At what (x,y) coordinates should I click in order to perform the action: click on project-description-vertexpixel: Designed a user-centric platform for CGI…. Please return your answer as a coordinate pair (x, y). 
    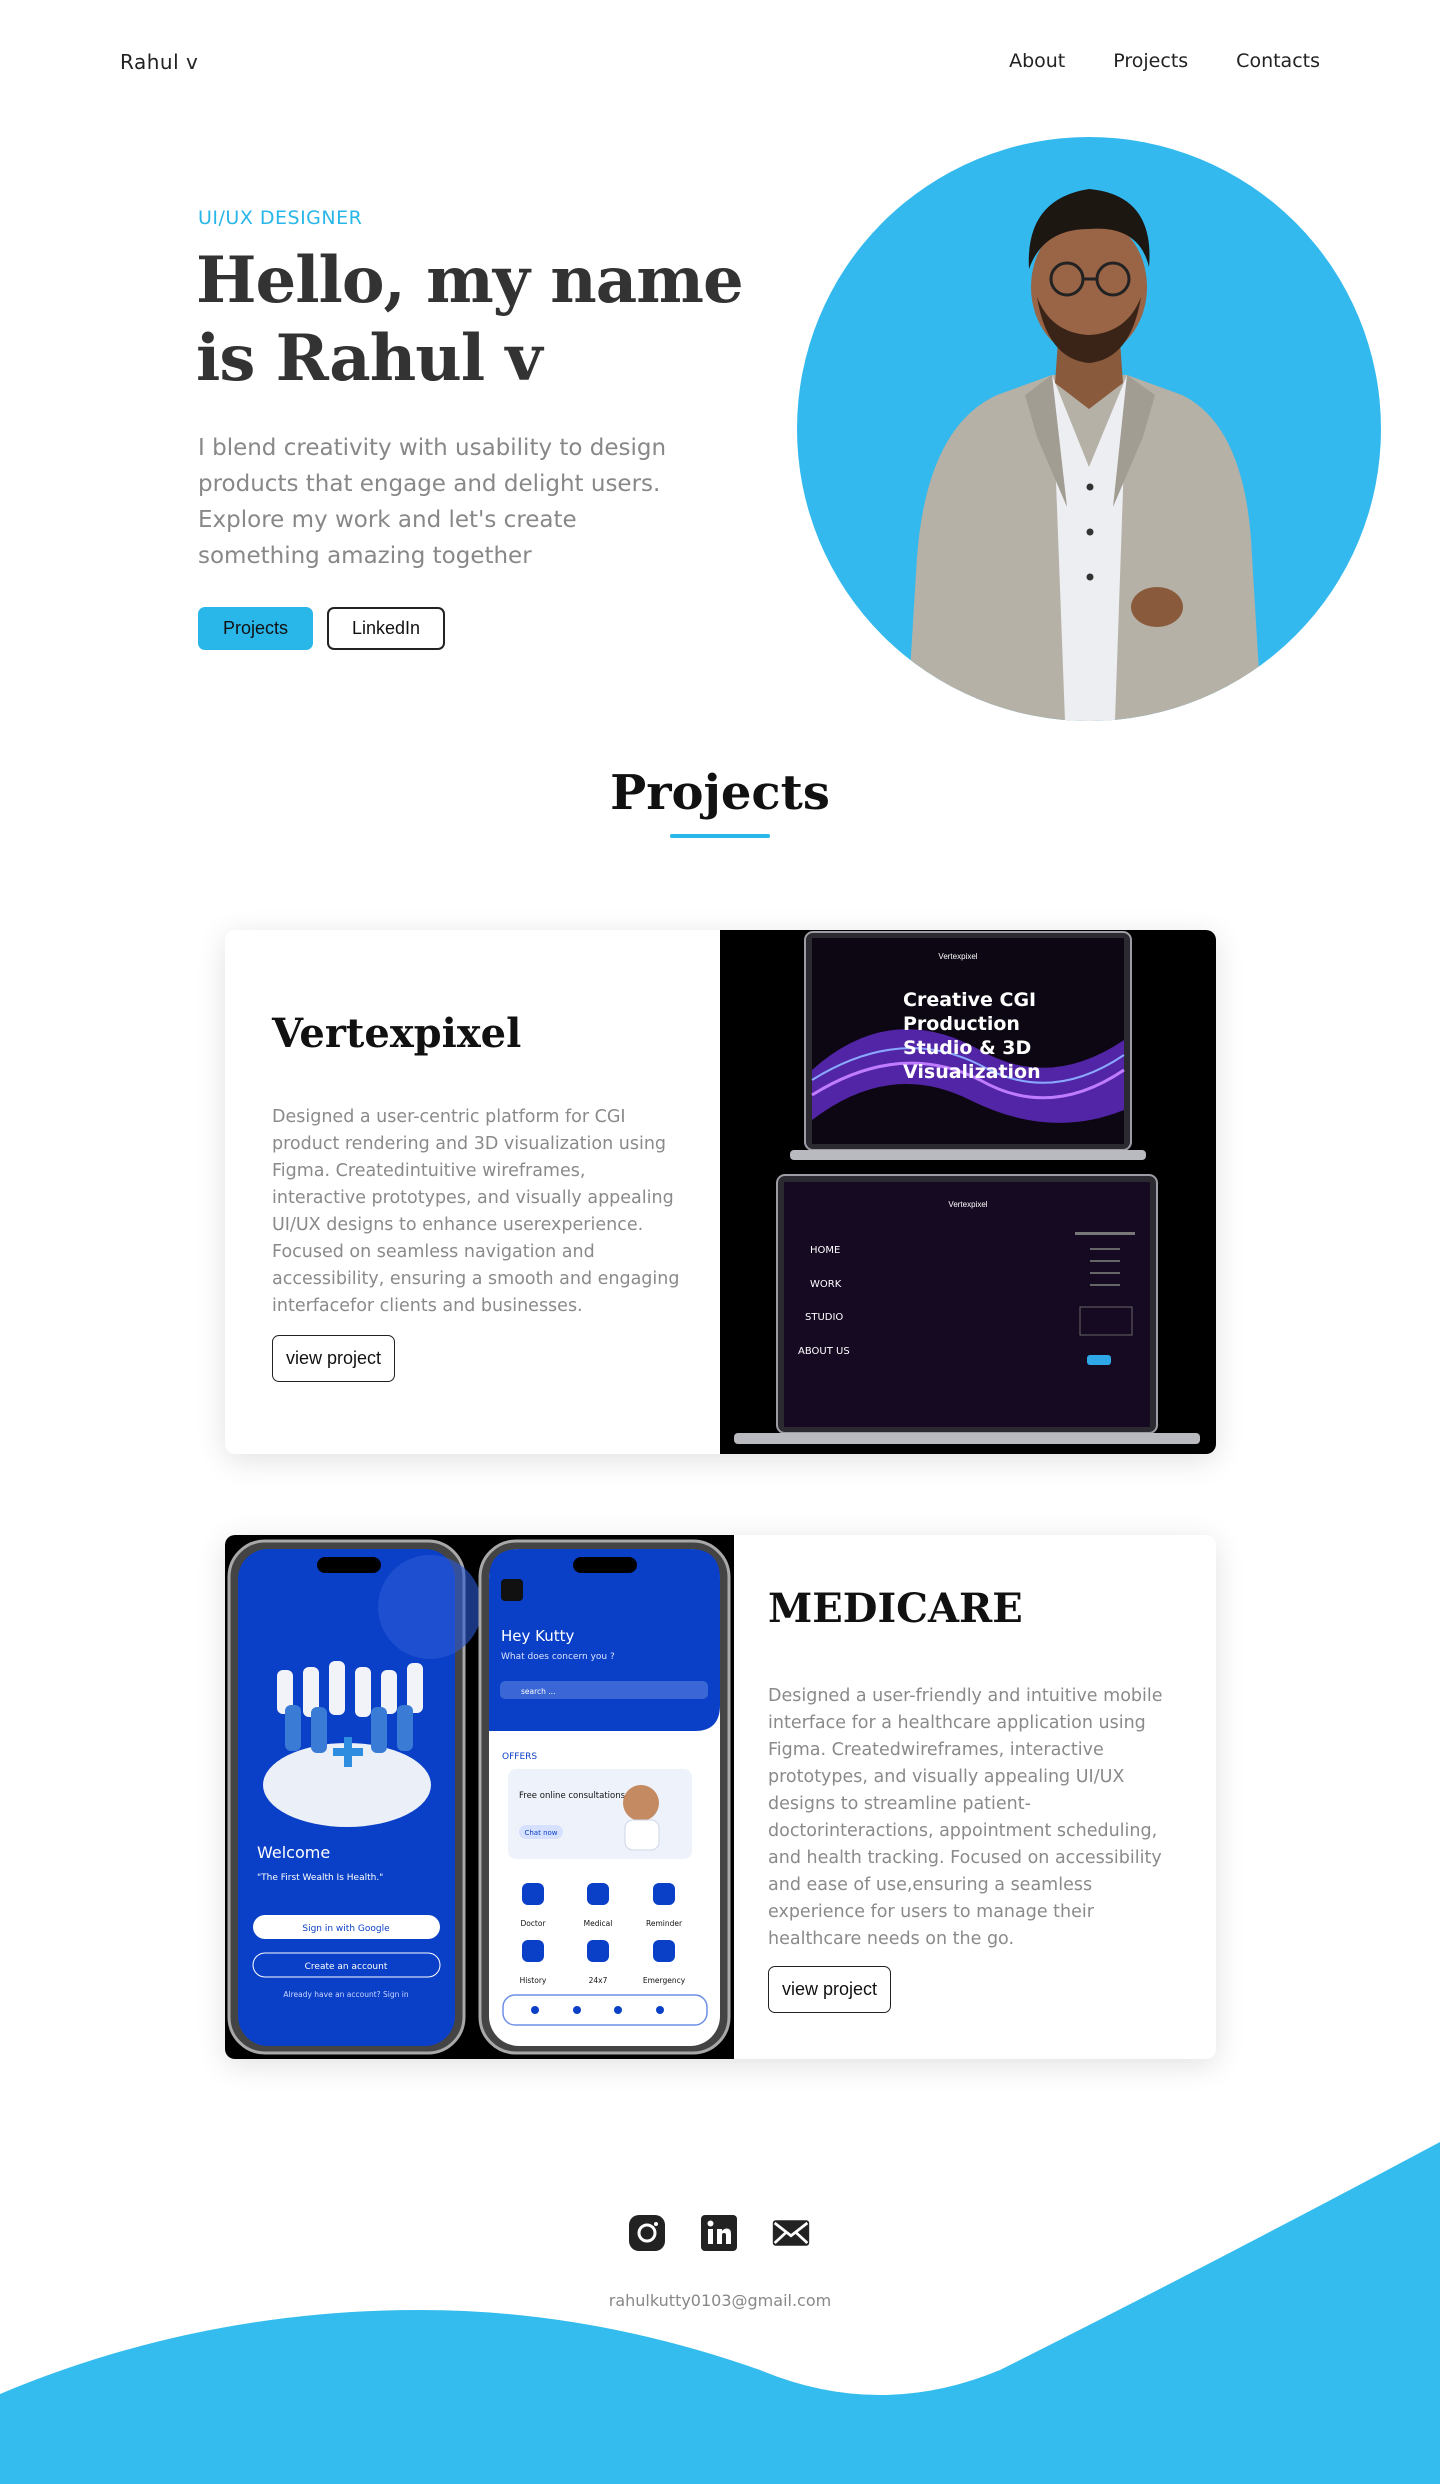
    Looking at the image, I should click on (476, 1211).